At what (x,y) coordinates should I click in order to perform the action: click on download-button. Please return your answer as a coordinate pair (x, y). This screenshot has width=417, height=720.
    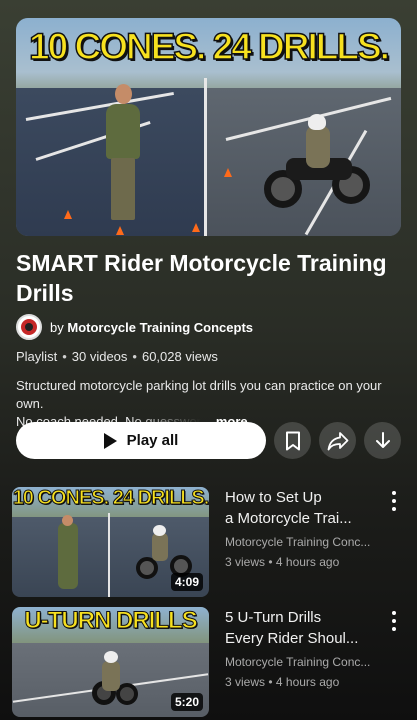
    Looking at the image, I should click on (382, 440).